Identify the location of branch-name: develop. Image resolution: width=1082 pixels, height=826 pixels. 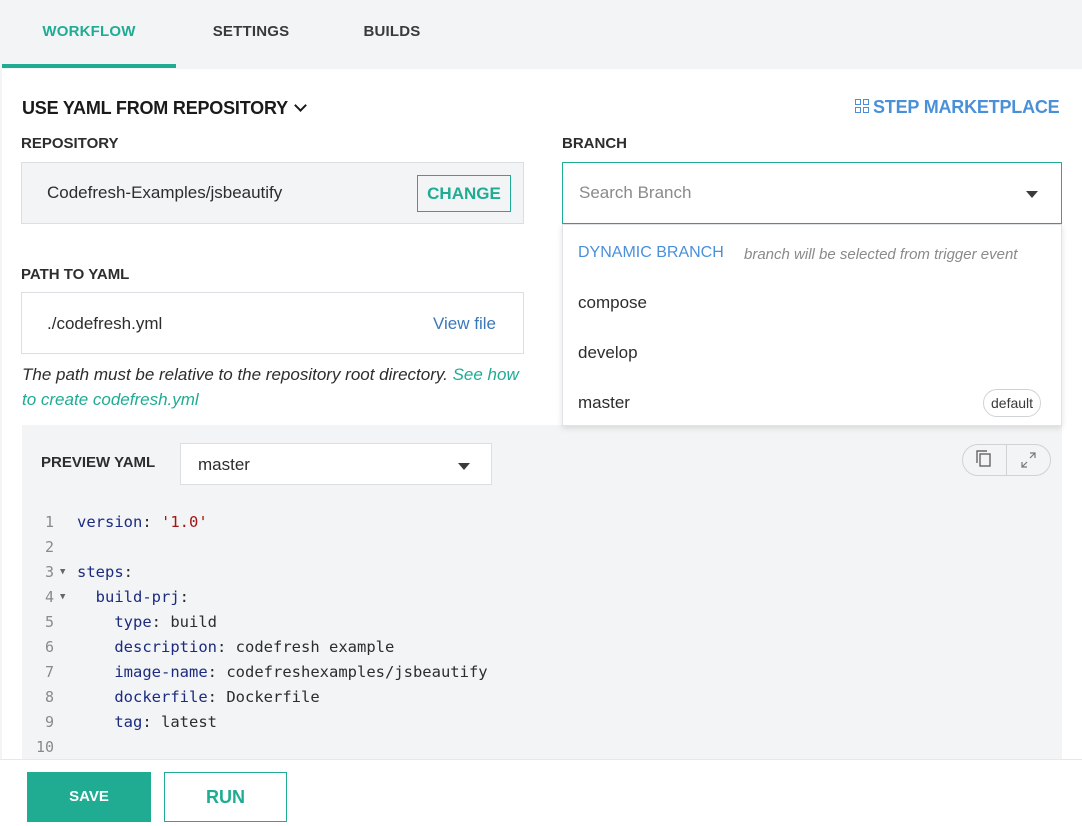
(608, 352).